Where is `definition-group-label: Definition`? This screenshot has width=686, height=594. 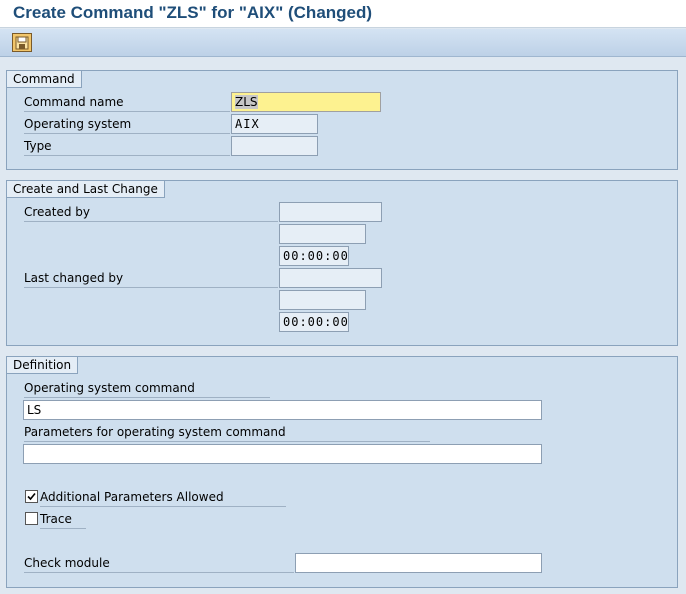
definition-group-label: Definition is located at coordinates (43, 365).